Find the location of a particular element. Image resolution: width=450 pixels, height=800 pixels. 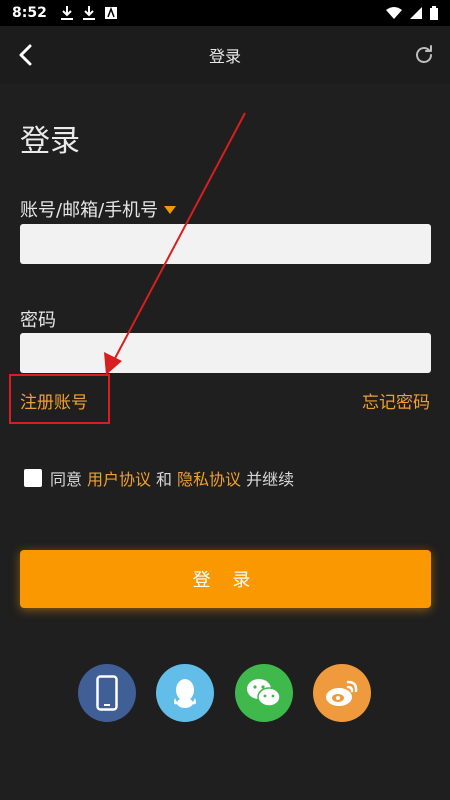

wechat-icon is located at coordinates (264, 693).